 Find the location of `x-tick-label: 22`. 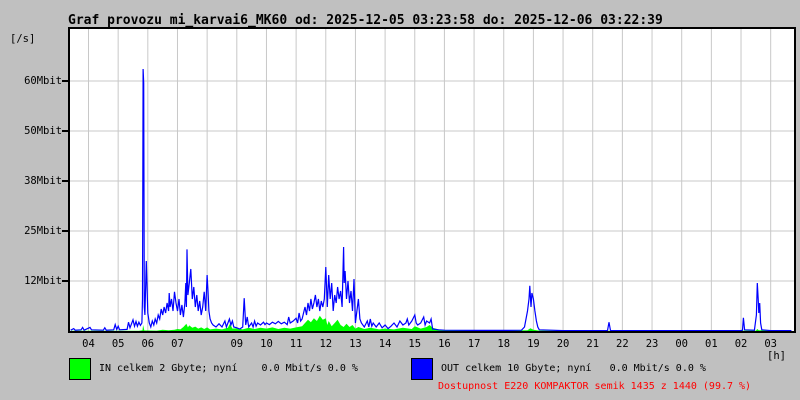

x-tick-label: 22 is located at coordinates (622, 344).